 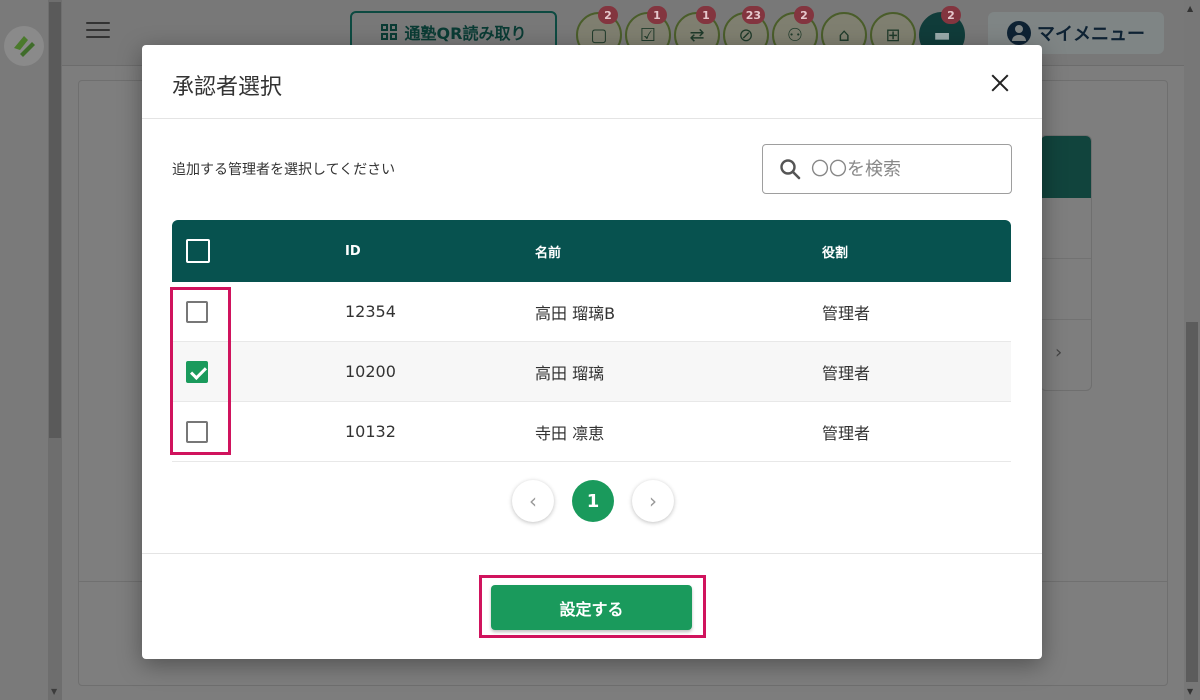 I want to click on badge: 23, so click(x=753, y=15).